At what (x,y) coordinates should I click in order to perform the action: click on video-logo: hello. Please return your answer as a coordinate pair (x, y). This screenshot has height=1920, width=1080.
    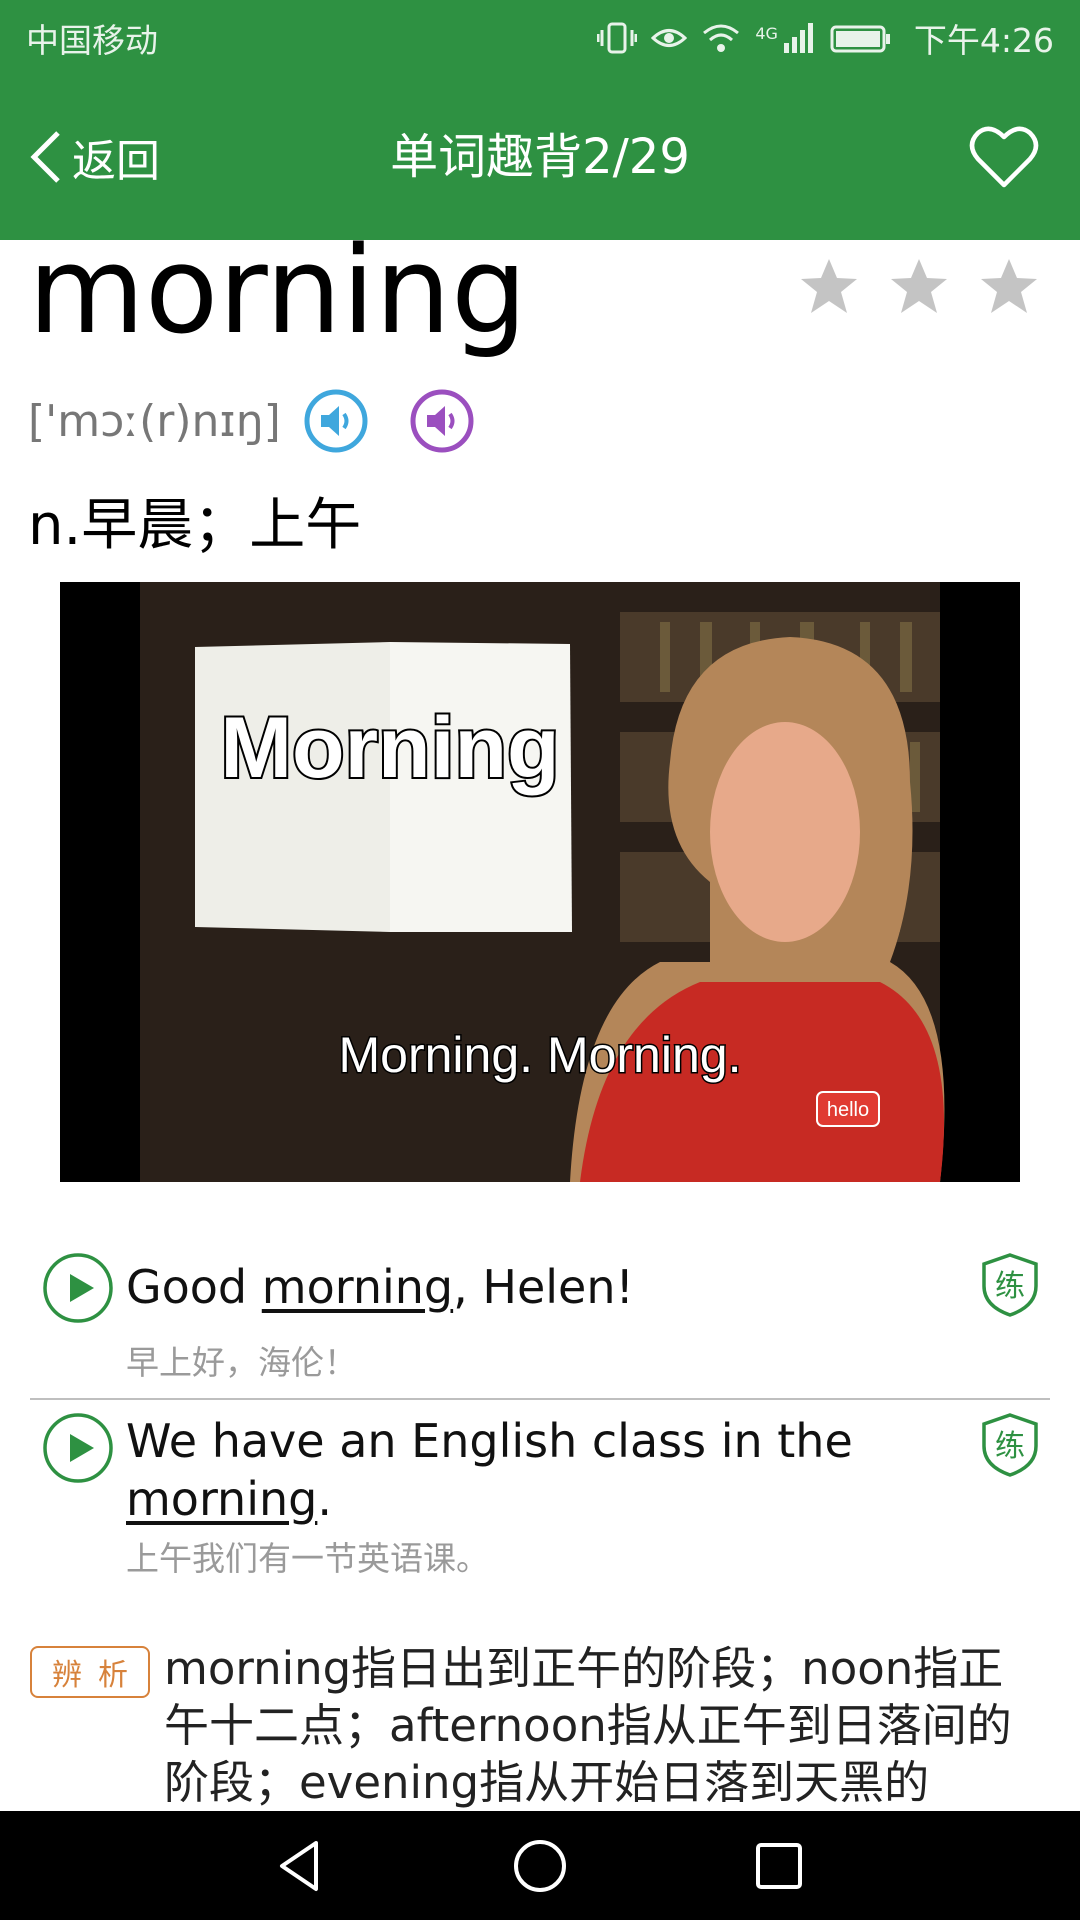
    Looking at the image, I should click on (848, 1110).